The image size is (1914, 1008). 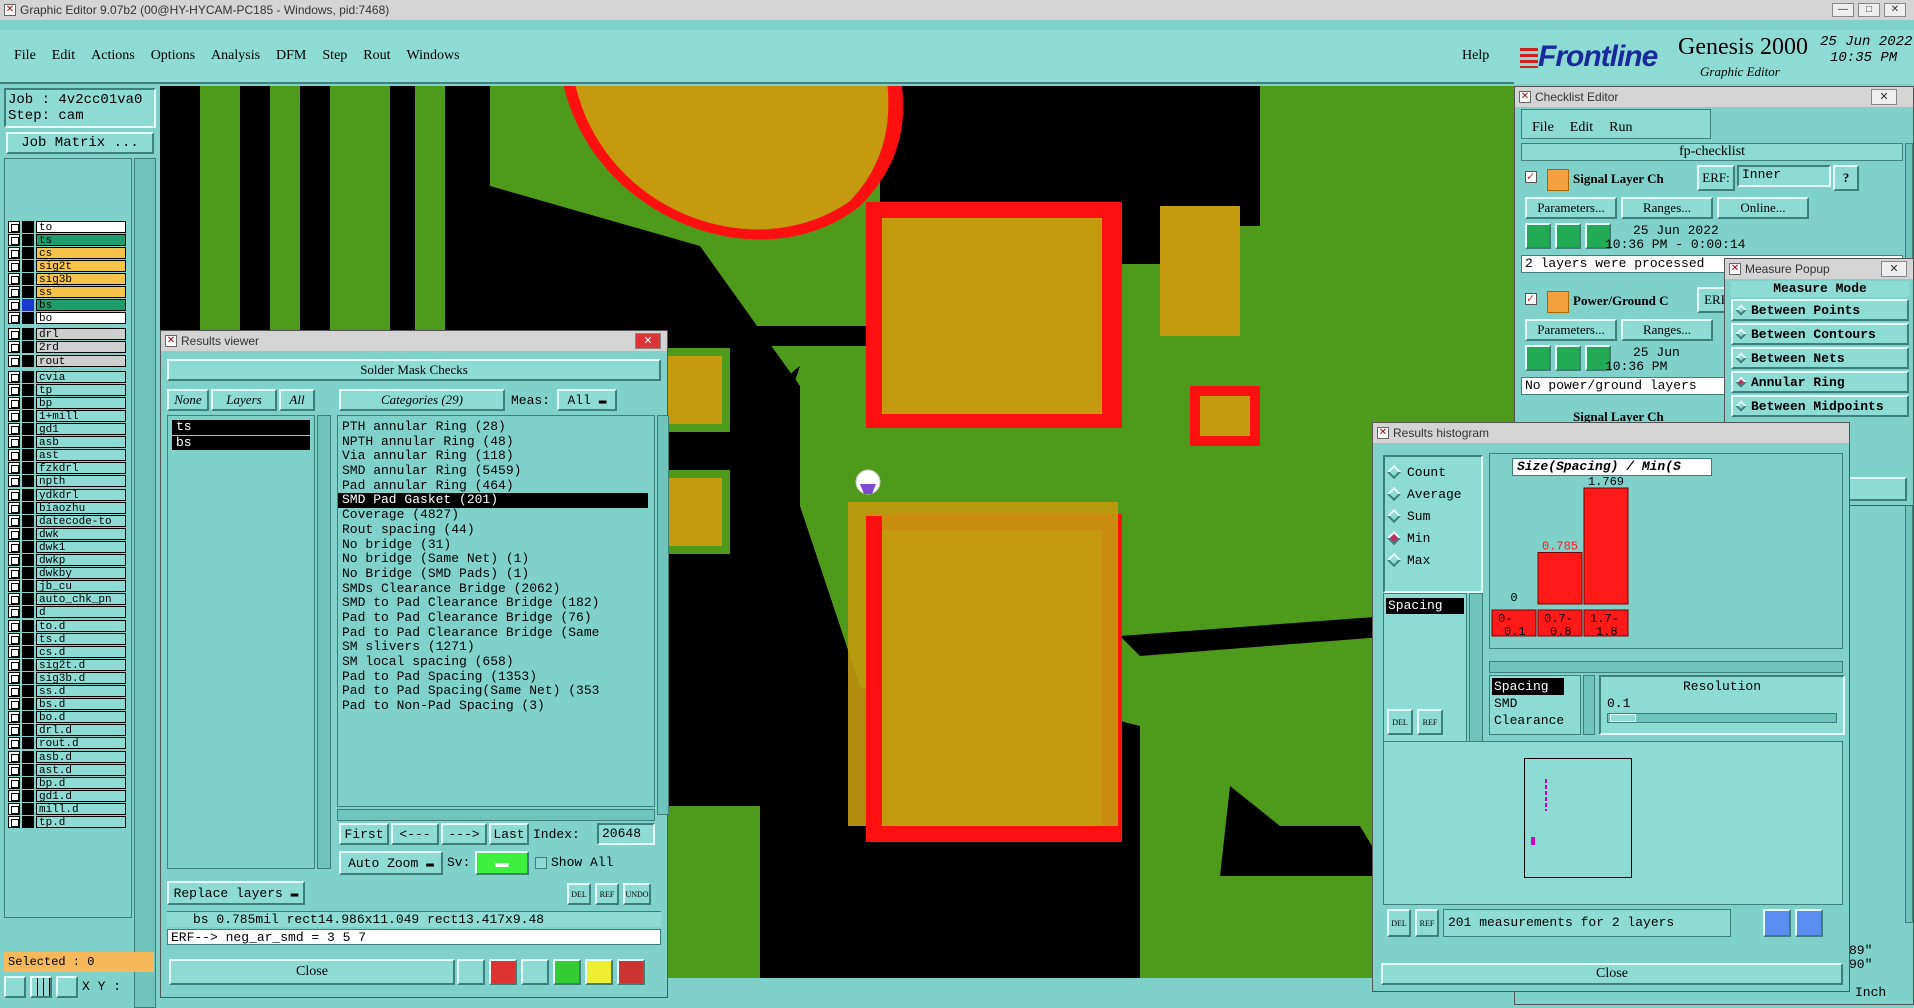 I want to click on layer-row-d: d, so click(x=67, y=612).